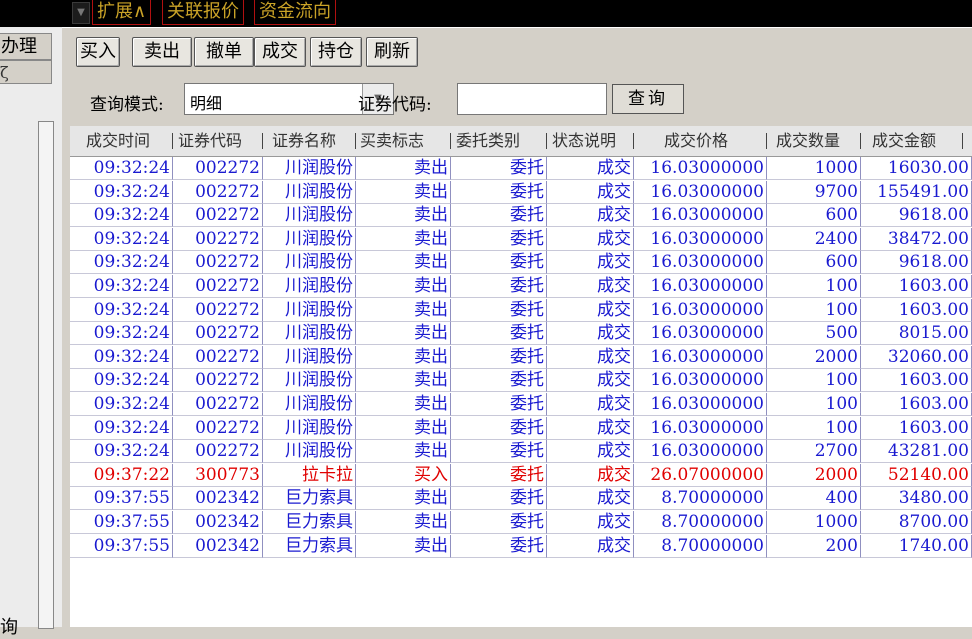 The height and width of the screenshot is (639, 972). Describe the element at coordinates (118, 141) in the screenshot. I see `col-header-time: 成交时间` at that location.